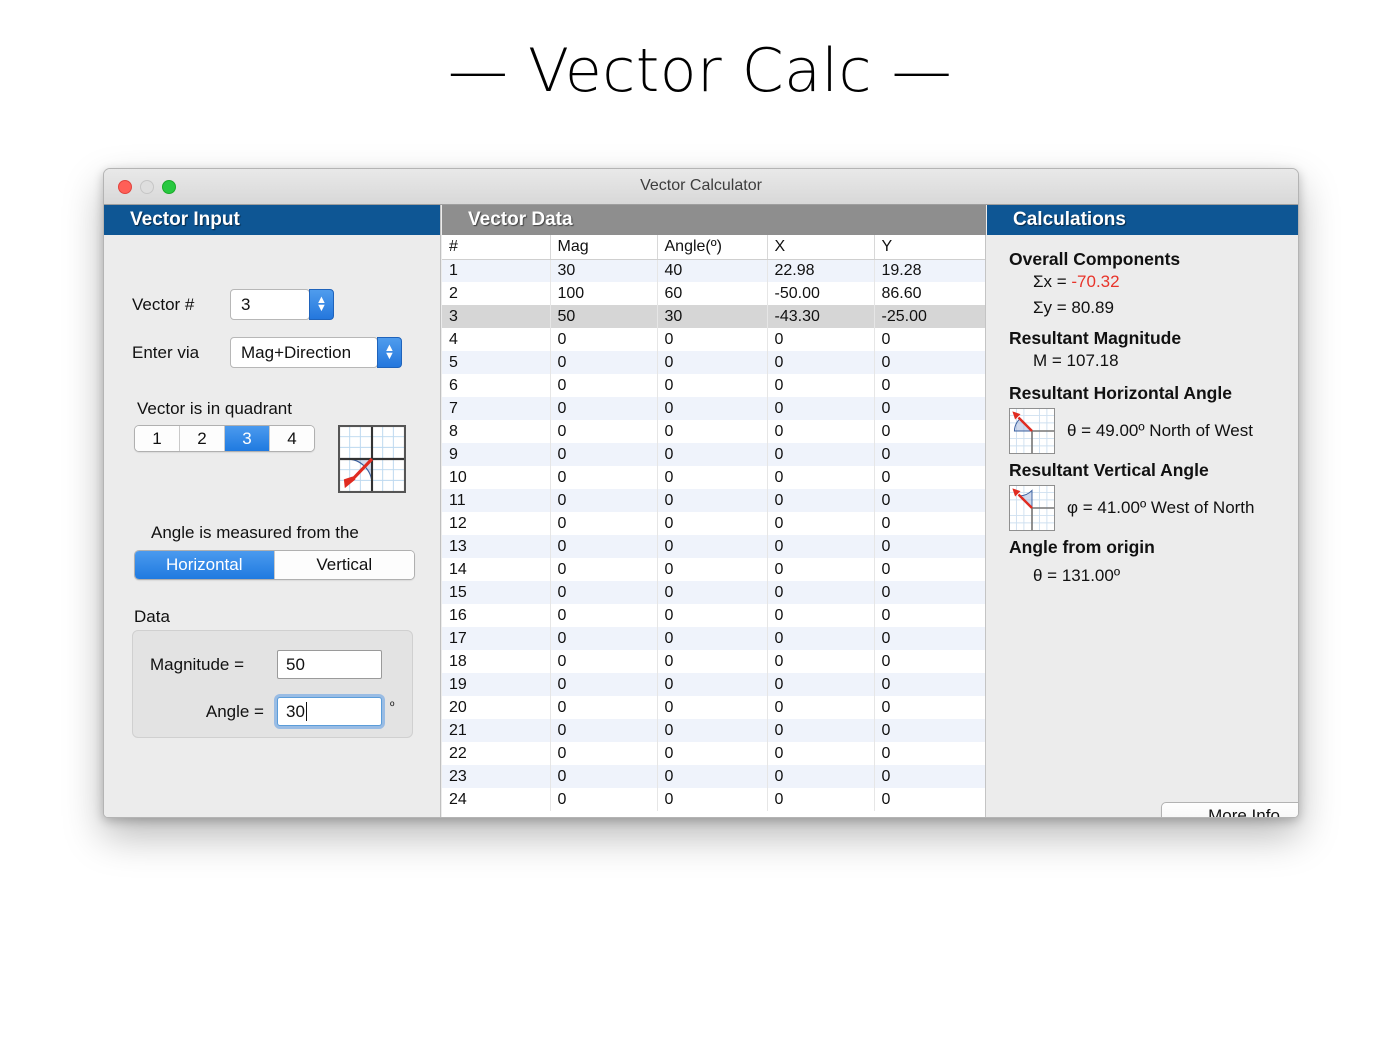  Describe the element at coordinates (713, 684) in the screenshot. I see `table-row: 19 0 0 0 0` at that location.